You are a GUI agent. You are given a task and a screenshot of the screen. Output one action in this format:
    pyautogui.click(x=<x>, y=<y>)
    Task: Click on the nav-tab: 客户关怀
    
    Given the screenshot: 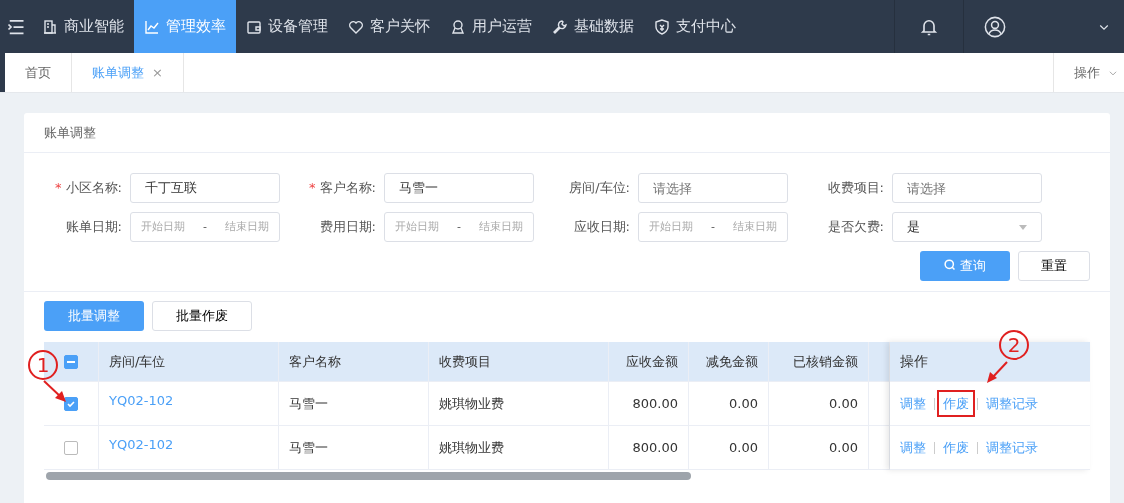 What is the action you would take?
    pyautogui.click(x=389, y=26)
    